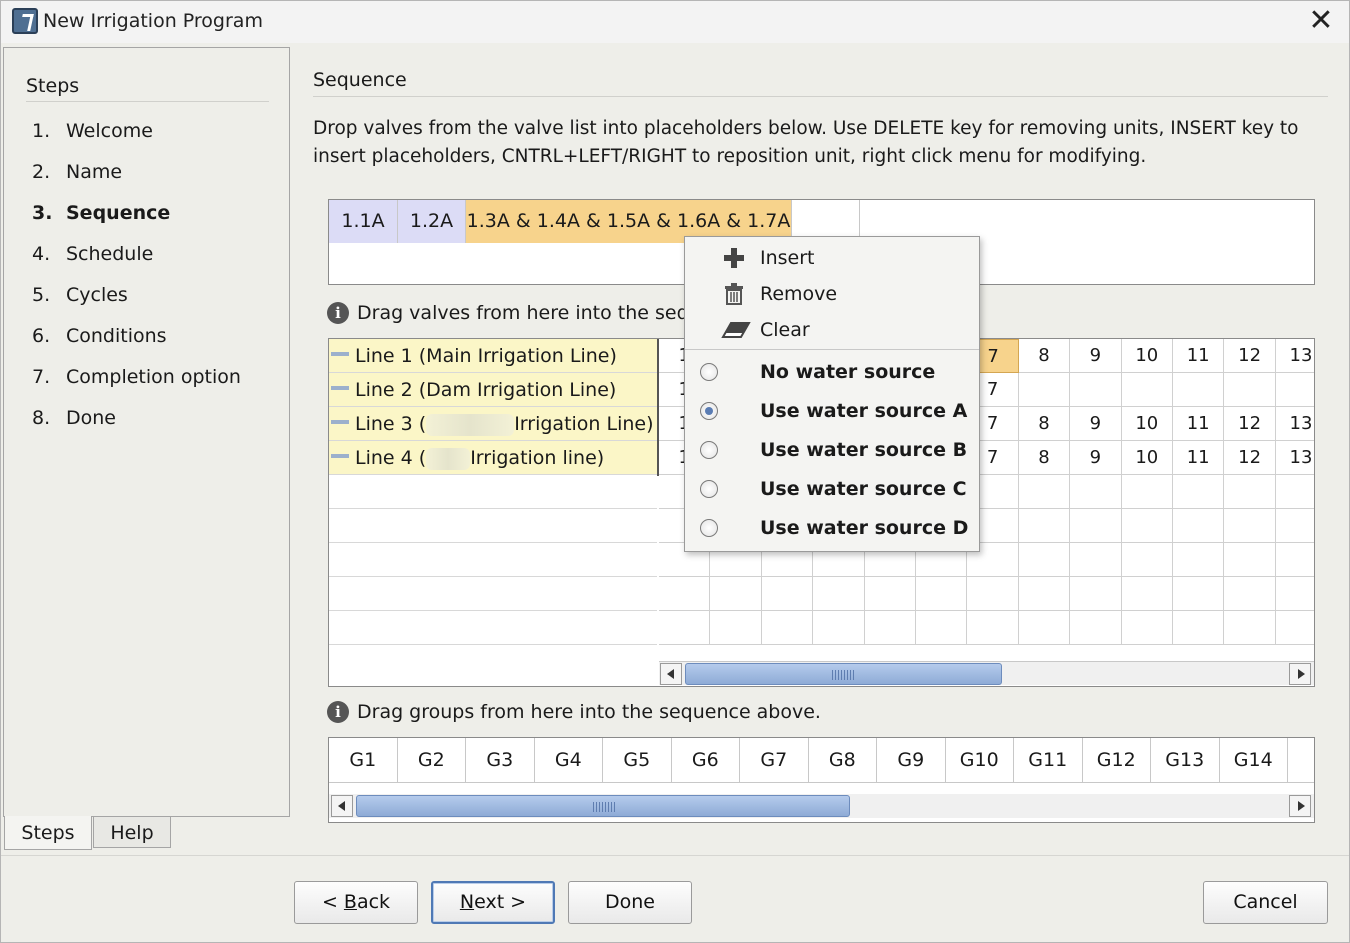 The height and width of the screenshot is (943, 1350). What do you see at coordinates (1321, 21) in the screenshot?
I see `close-icon: ✕` at bounding box center [1321, 21].